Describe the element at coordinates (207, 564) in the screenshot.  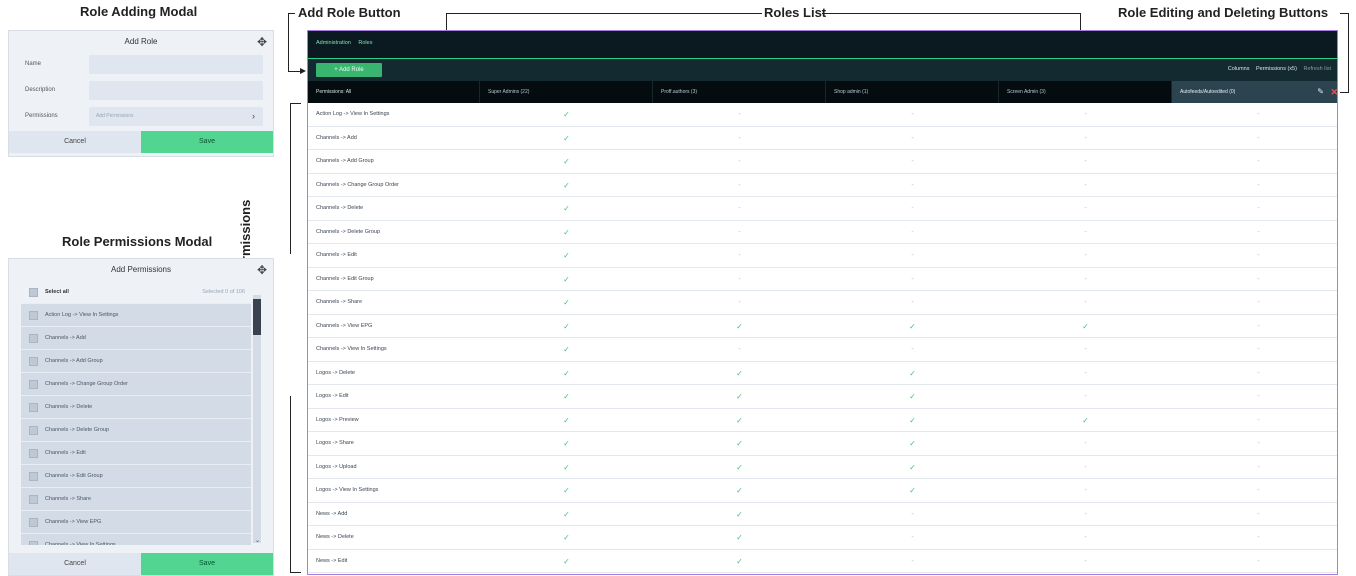
I see `save-button: Save` at that location.